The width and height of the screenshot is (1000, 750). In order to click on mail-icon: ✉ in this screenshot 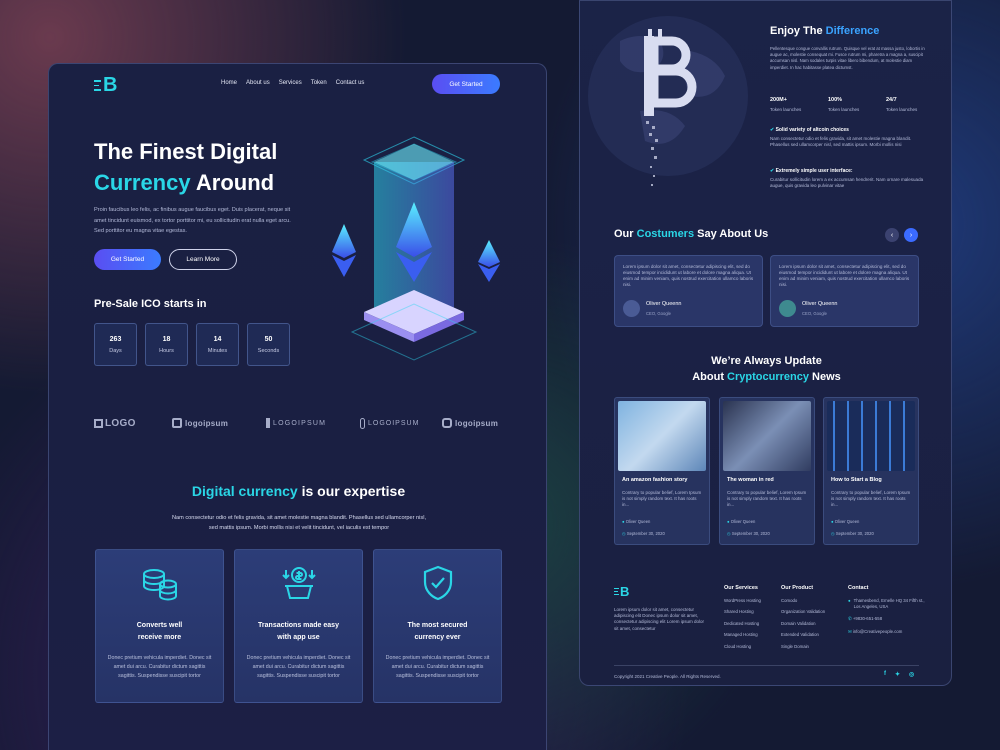, I will do `click(850, 631)`.